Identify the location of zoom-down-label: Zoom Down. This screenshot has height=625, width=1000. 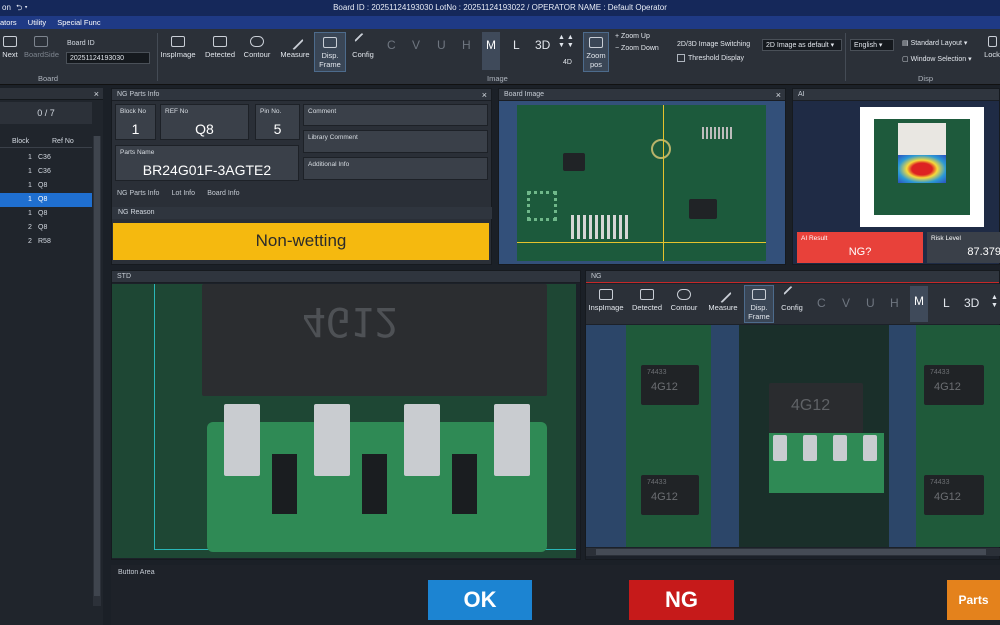
(640, 48).